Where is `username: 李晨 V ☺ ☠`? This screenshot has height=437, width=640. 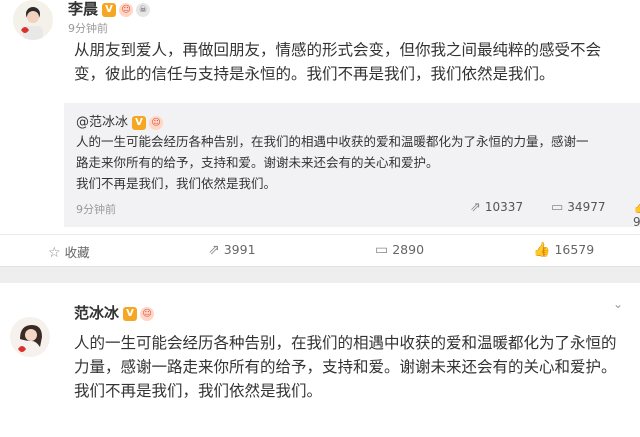 username: 李晨 V ☺ ☠ is located at coordinates (109, 9).